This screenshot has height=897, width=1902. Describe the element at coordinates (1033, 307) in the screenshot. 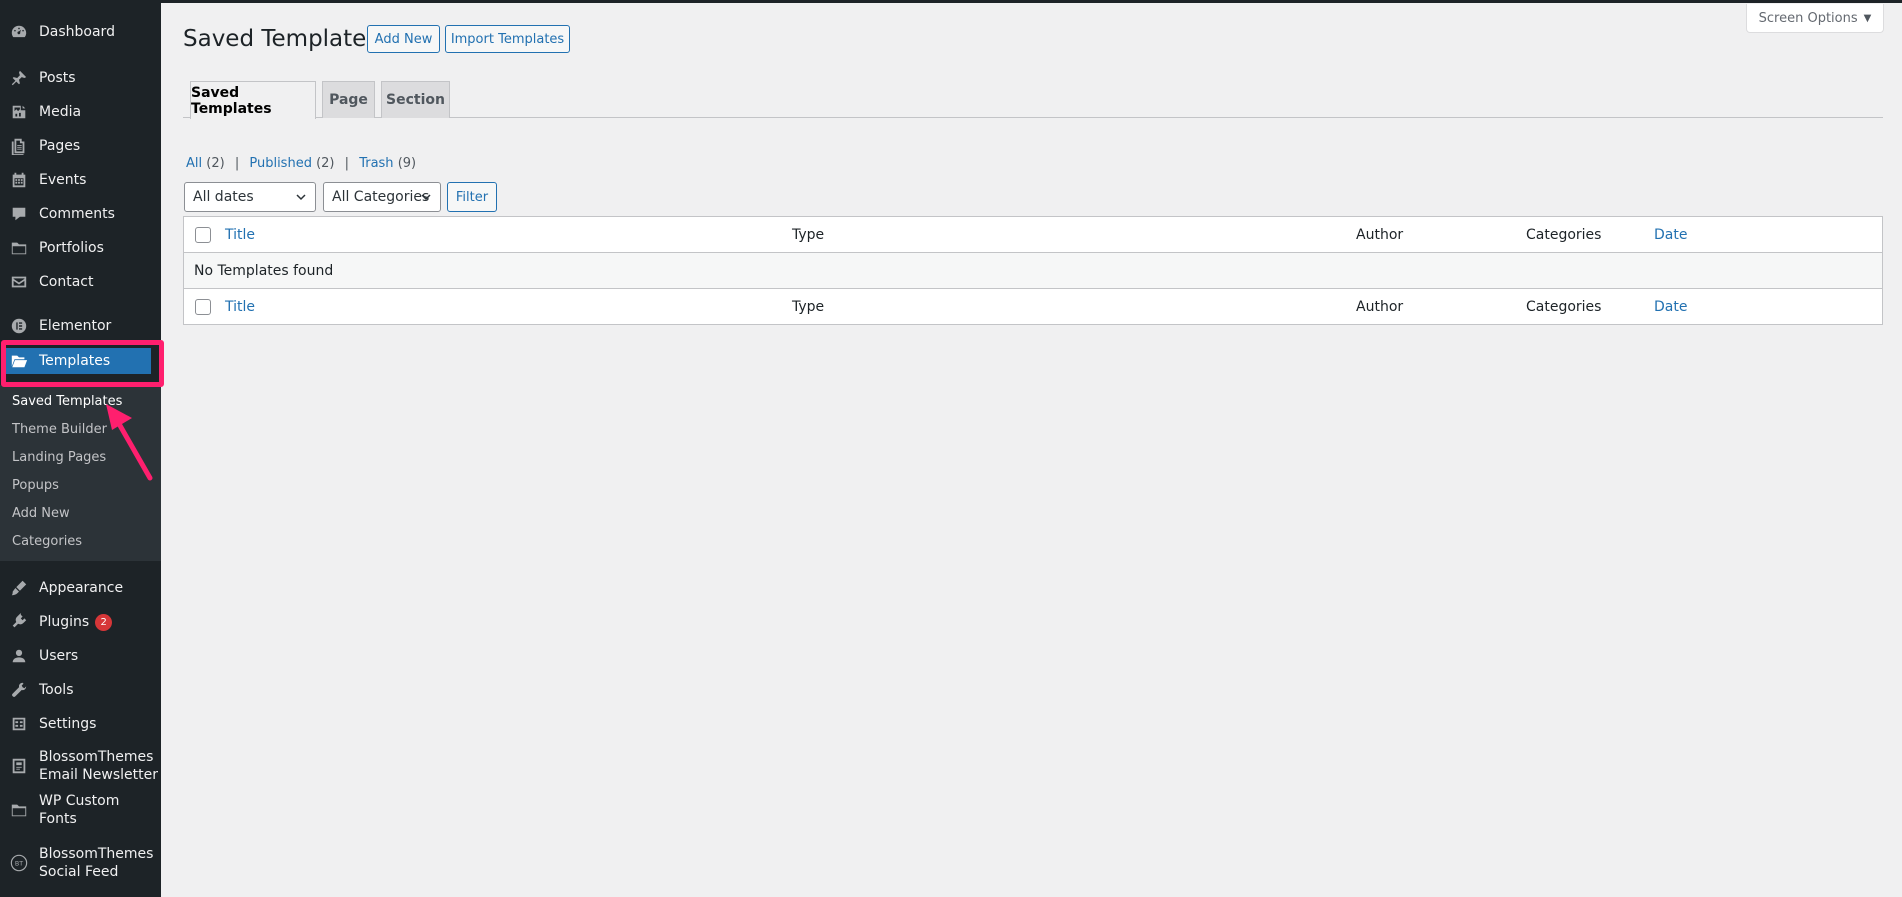

I see `table-footer-row: Title Type Author Categories Date` at that location.